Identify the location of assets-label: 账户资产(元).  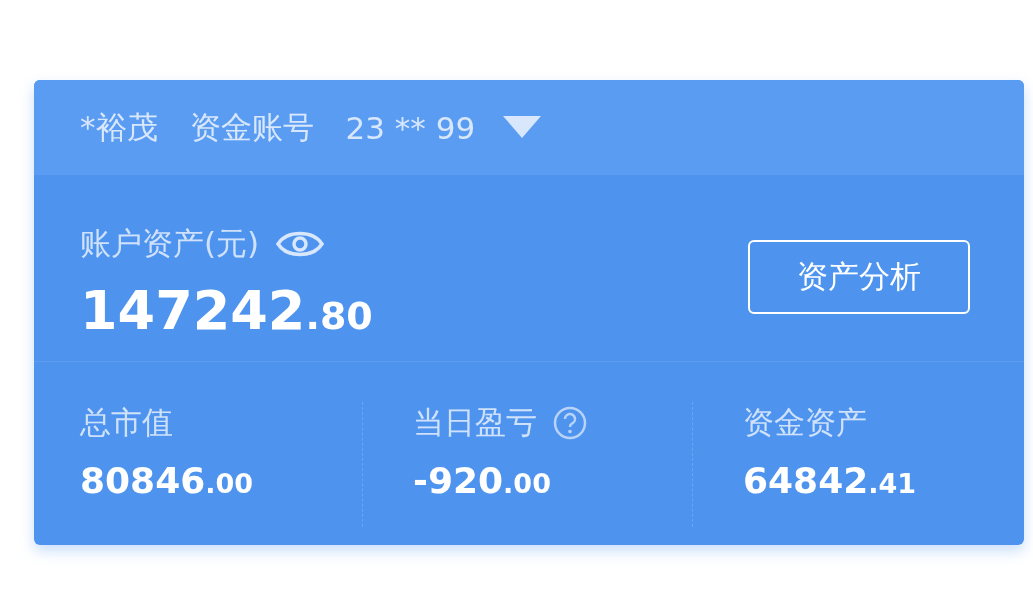
(170, 243).